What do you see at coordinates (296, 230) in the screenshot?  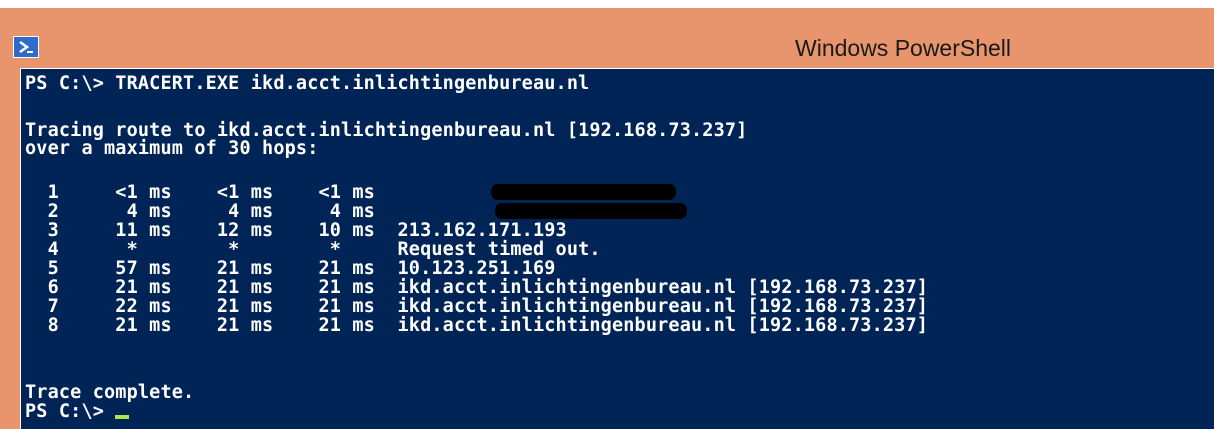 I see `hop-row: 3 11 ms 12 ms 10 ms 213.162.171.193` at bounding box center [296, 230].